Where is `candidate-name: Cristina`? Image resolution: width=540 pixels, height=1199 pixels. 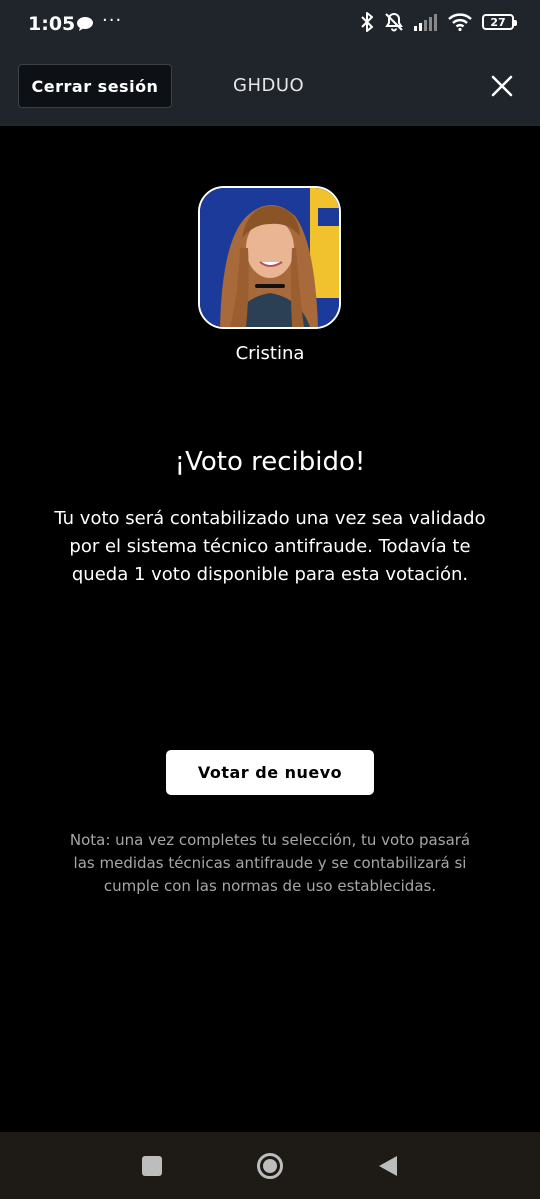 candidate-name: Cristina is located at coordinates (270, 353).